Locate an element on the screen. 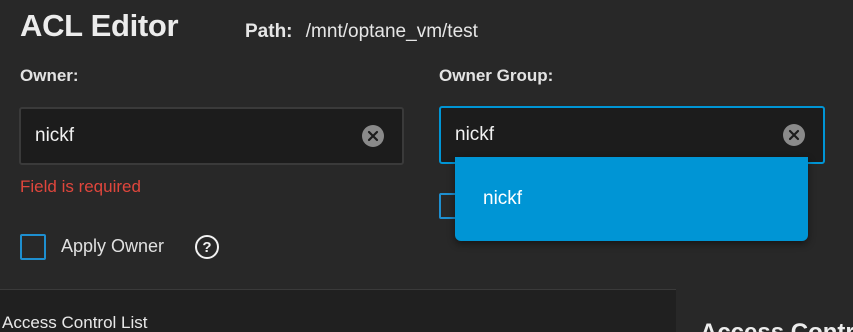  owner-group-input-value: nickf is located at coordinates (475, 134).